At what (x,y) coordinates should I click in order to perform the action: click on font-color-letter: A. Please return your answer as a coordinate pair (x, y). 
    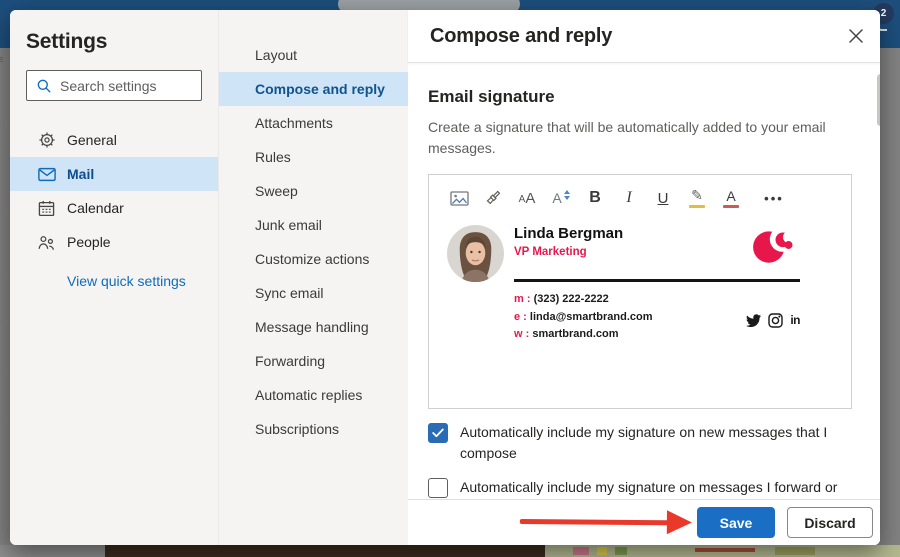
    Looking at the image, I should click on (731, 195).